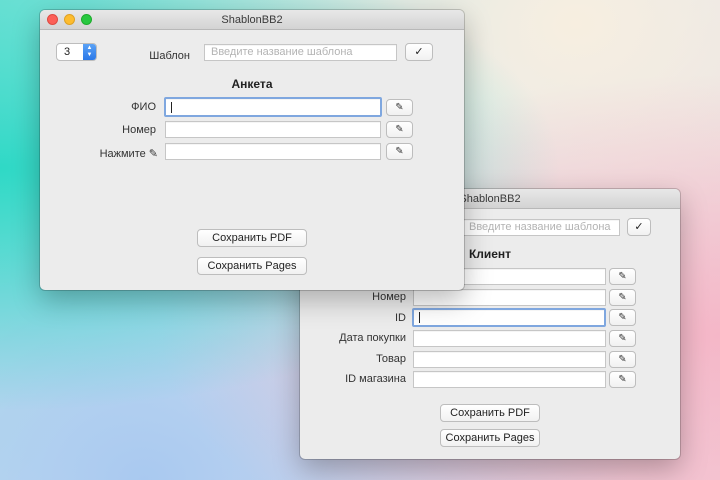  I want to click on back-field-0-edit-button: ✎, so click(622, 276).